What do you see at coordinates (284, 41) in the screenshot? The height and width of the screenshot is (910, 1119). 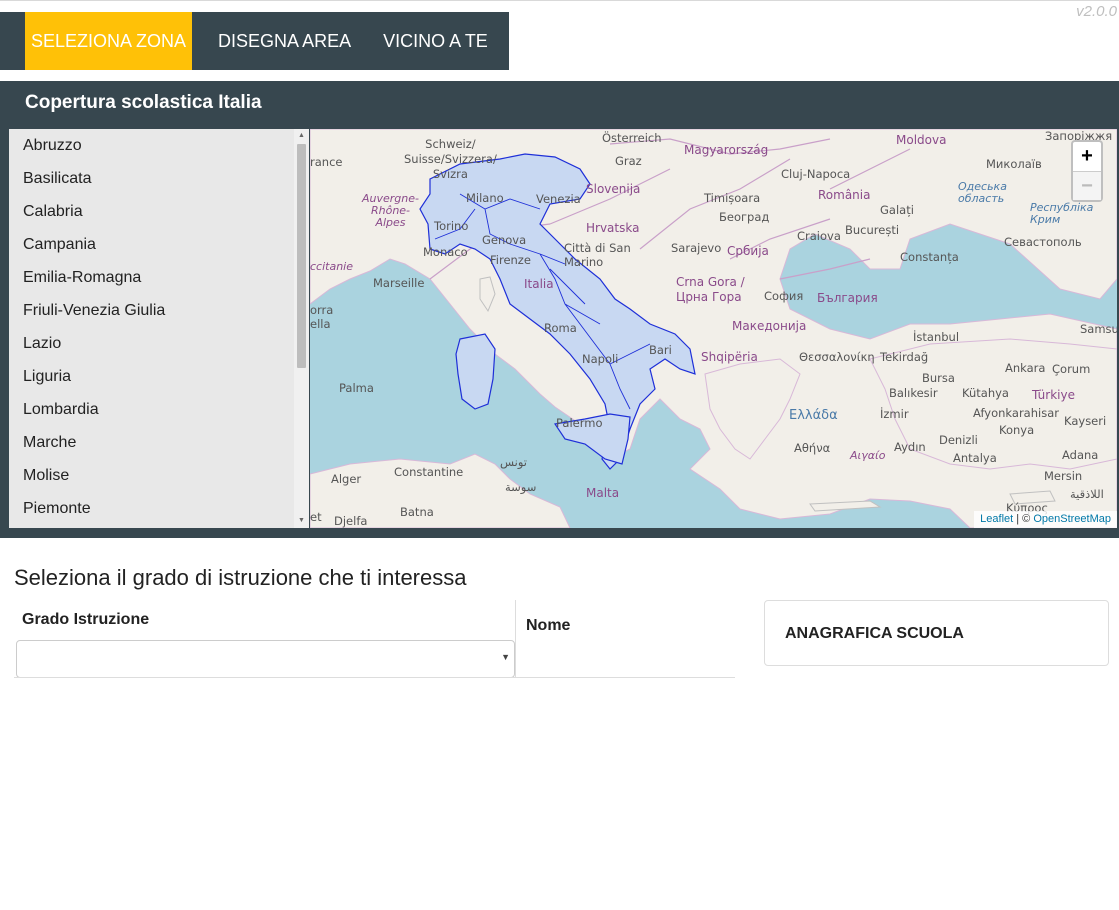 I see `tab-disegna-area: DISEGNA AREA` at bounding box center [284, 41].